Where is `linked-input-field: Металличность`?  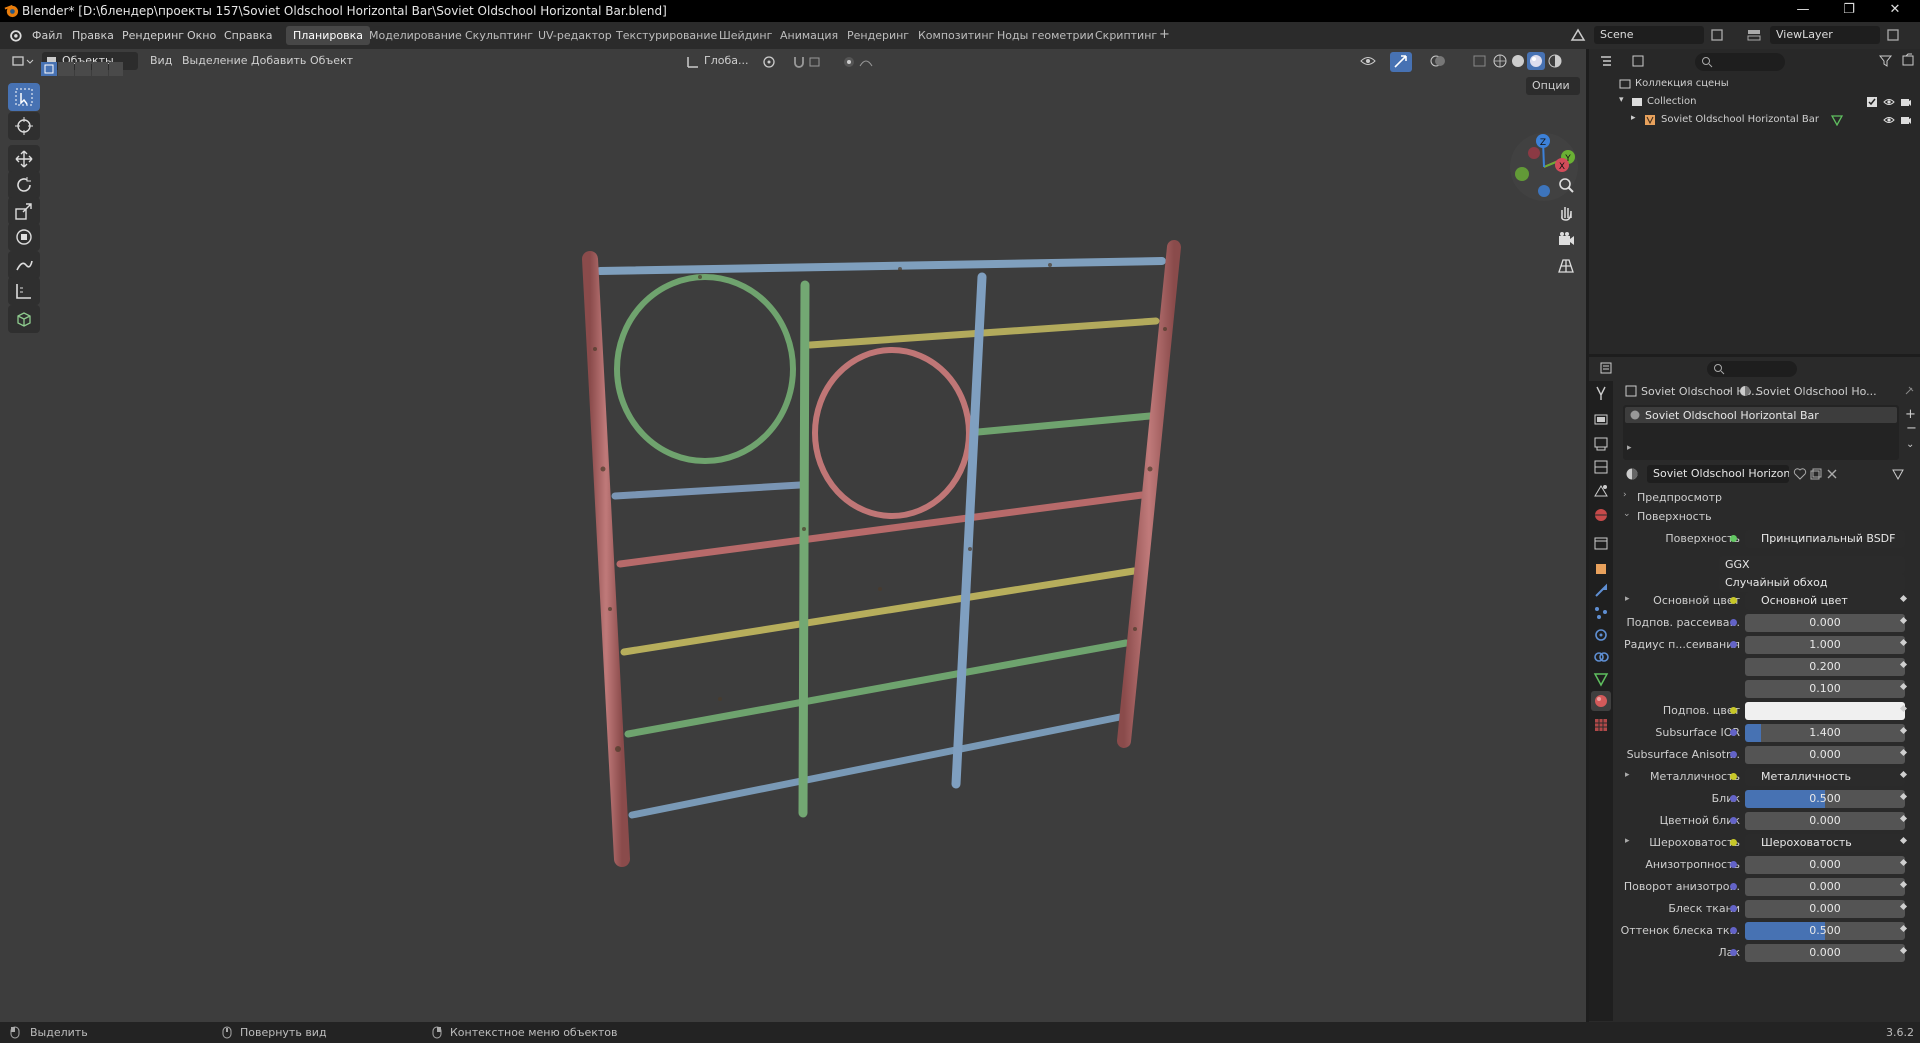 linked-input-field: Металличность is located at coordinates (1825, 777).